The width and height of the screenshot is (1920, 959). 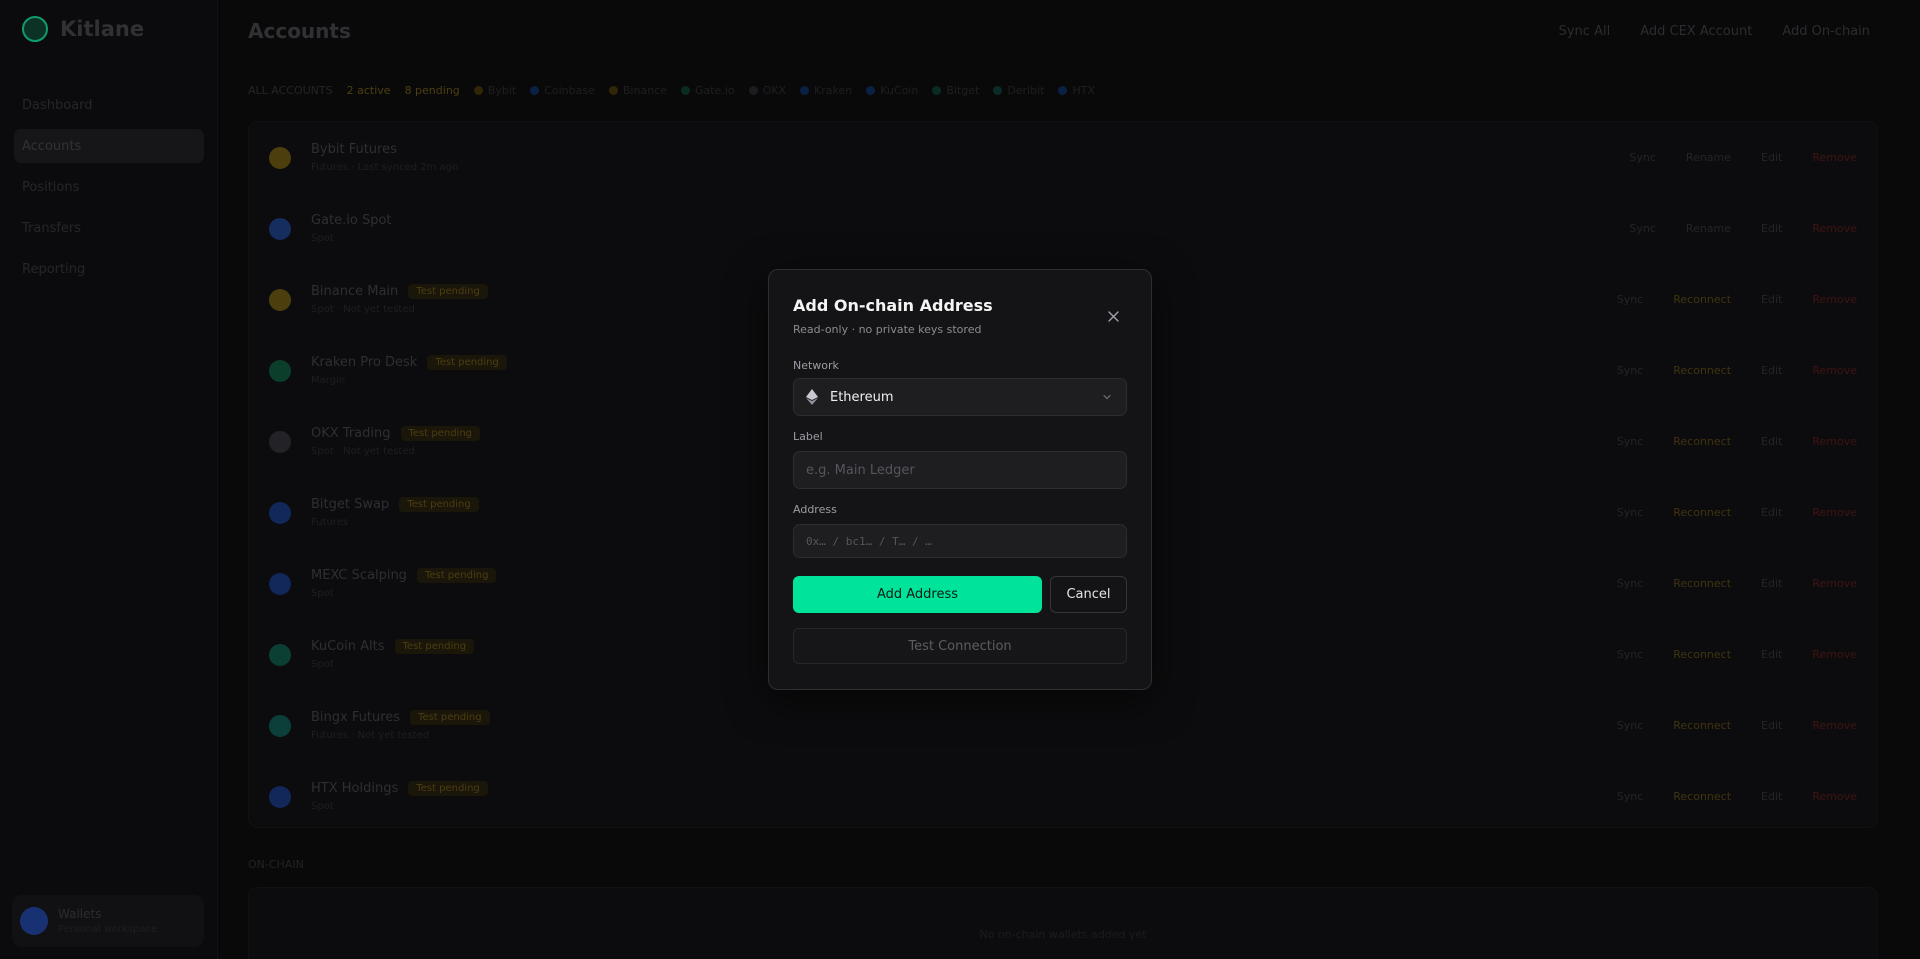 I want to click on cancel-button: Cancel, so click(x=1088, y=594).